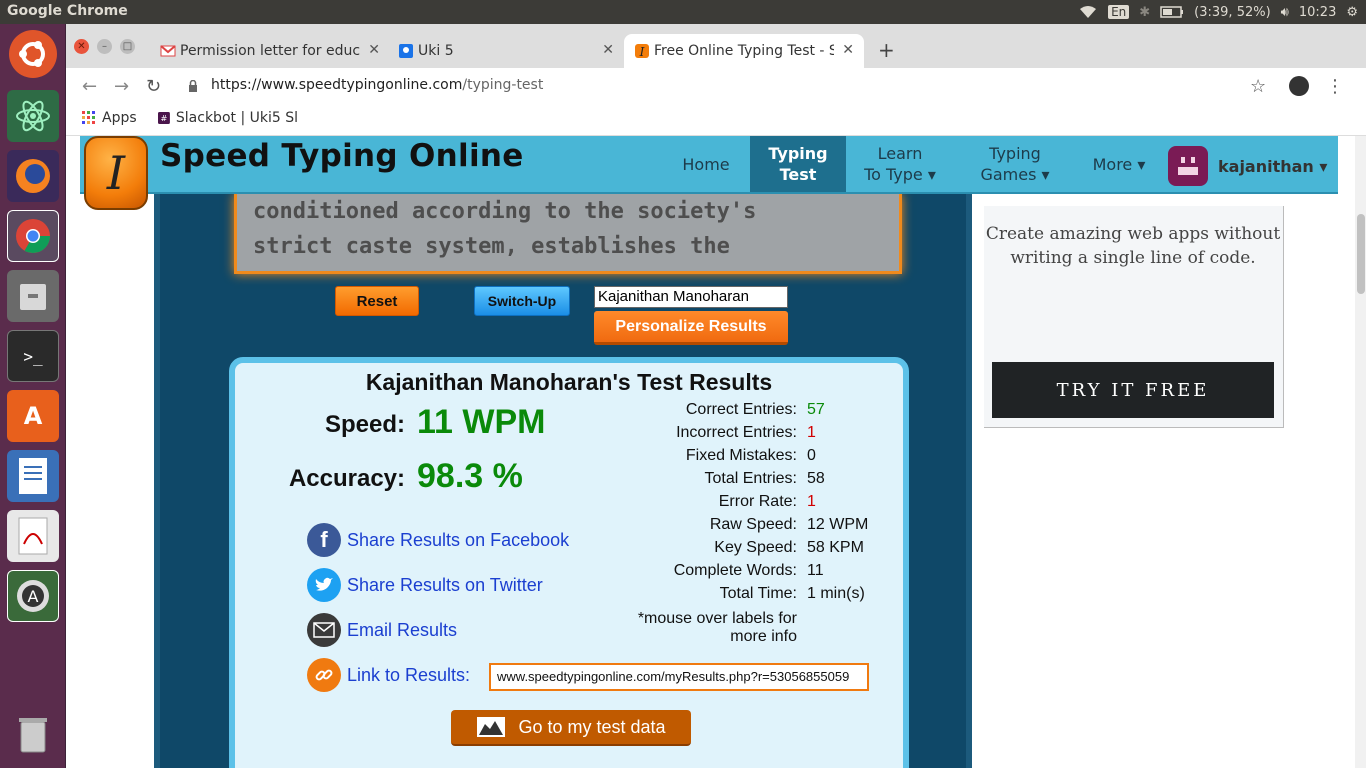 The width and height of the screenshot is (1366, 768). What do you see at coordinates (33, 236) in the screenshot?
I see `chrome-icon` at bounding box center [33, 236].